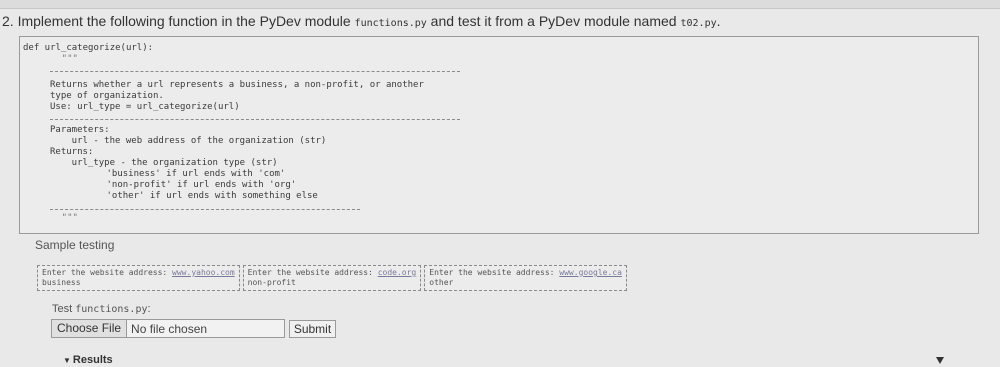 This screenshot has width=1000, height=367. I want to click on file-input: Choose File No file chosen, so click(168, 328).